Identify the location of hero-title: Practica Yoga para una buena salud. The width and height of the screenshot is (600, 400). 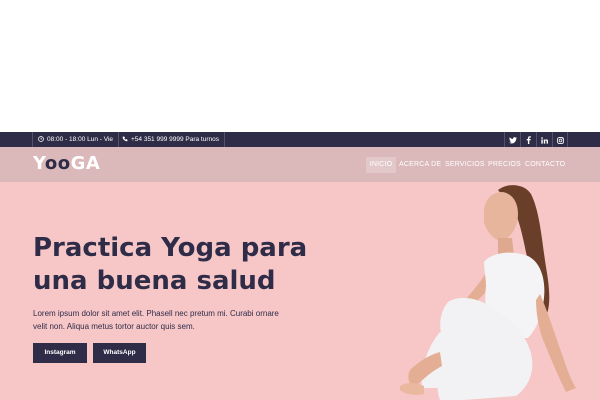
(170, 264).